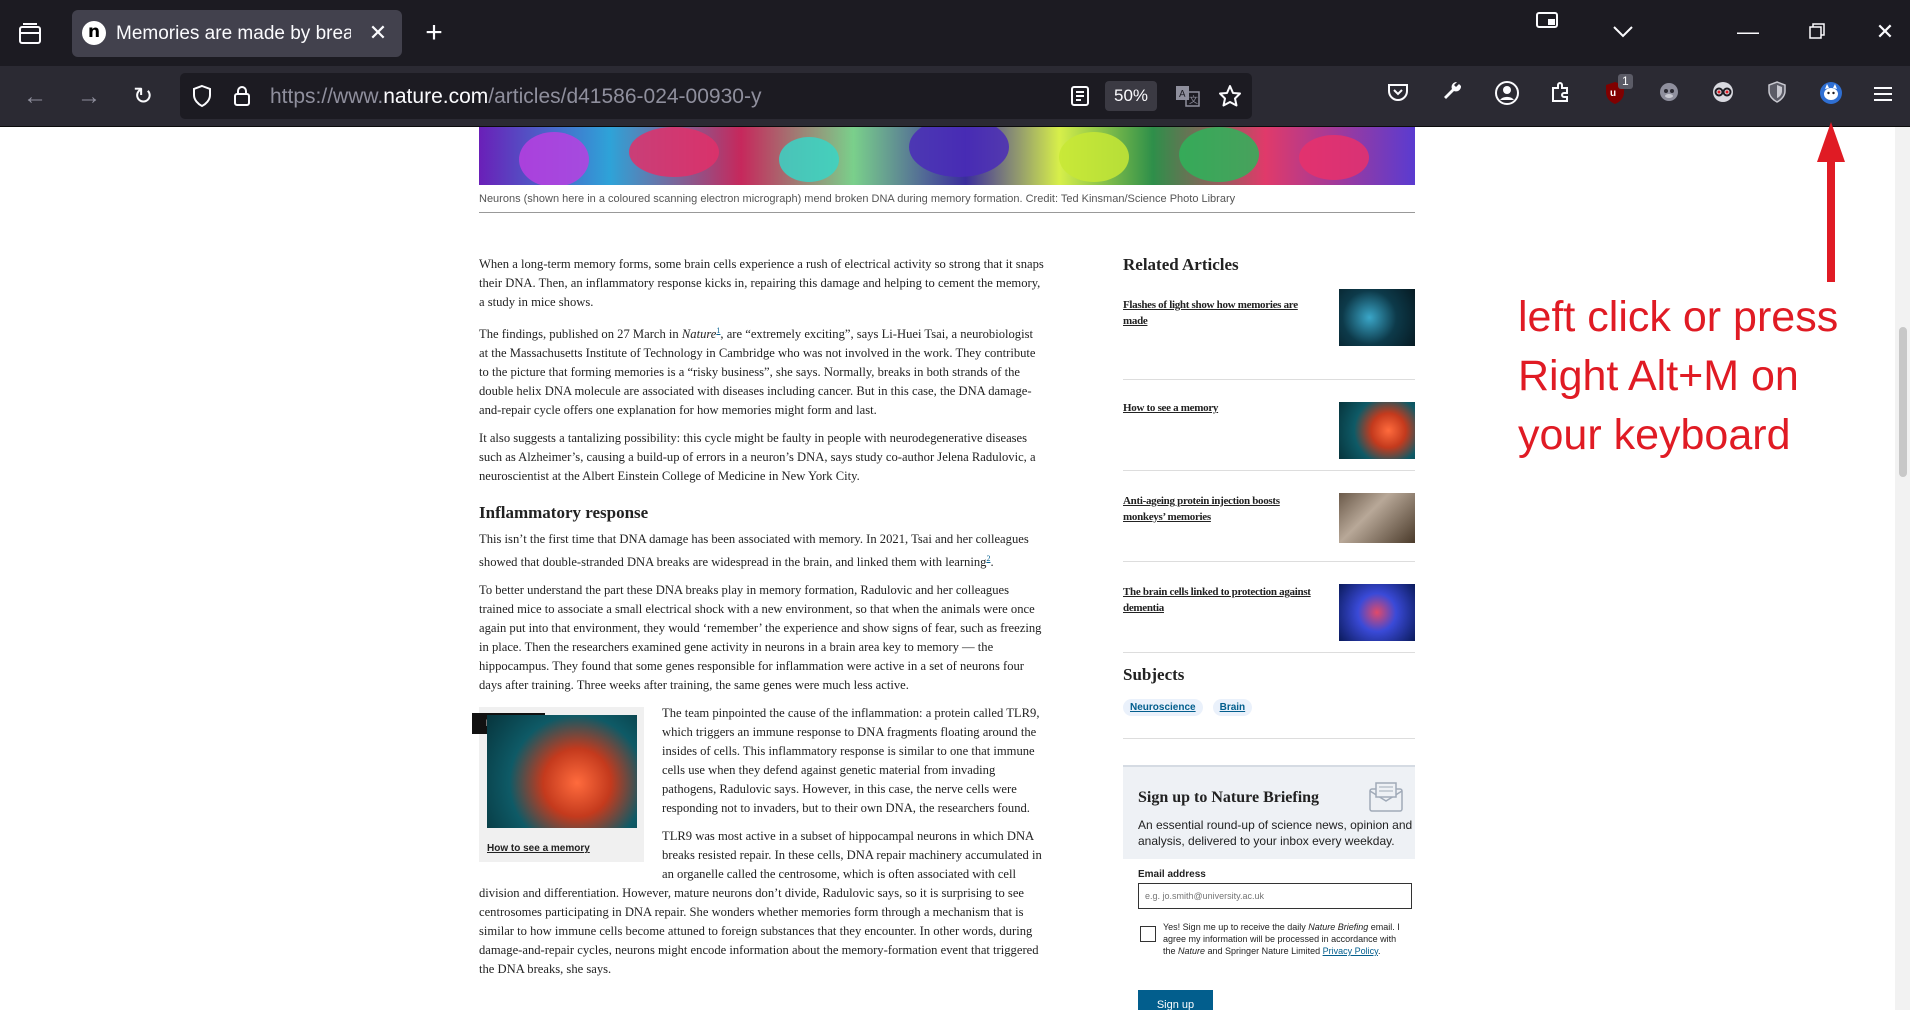  I want to click on close-window-icon: ✕, so click(1885, 32).